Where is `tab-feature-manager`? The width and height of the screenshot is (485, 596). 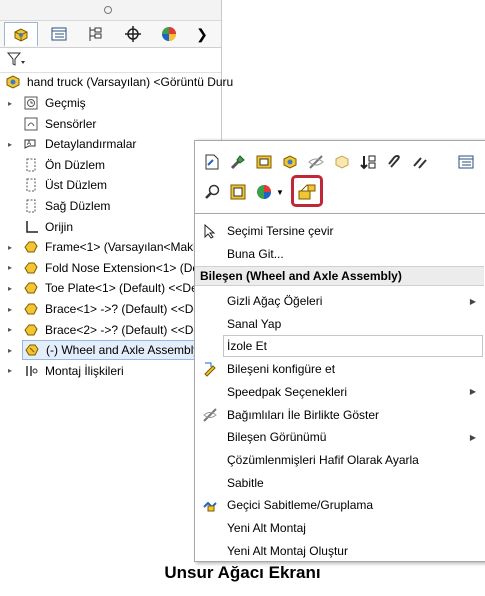
tab-feature-manager is located at coordinates (21, 34).